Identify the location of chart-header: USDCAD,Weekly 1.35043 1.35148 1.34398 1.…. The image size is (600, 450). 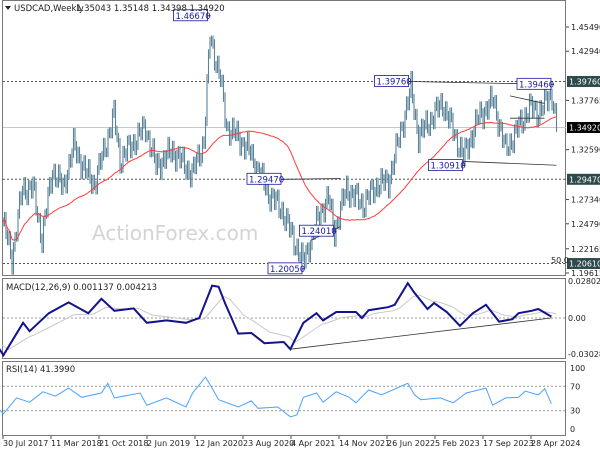
(115, 9).